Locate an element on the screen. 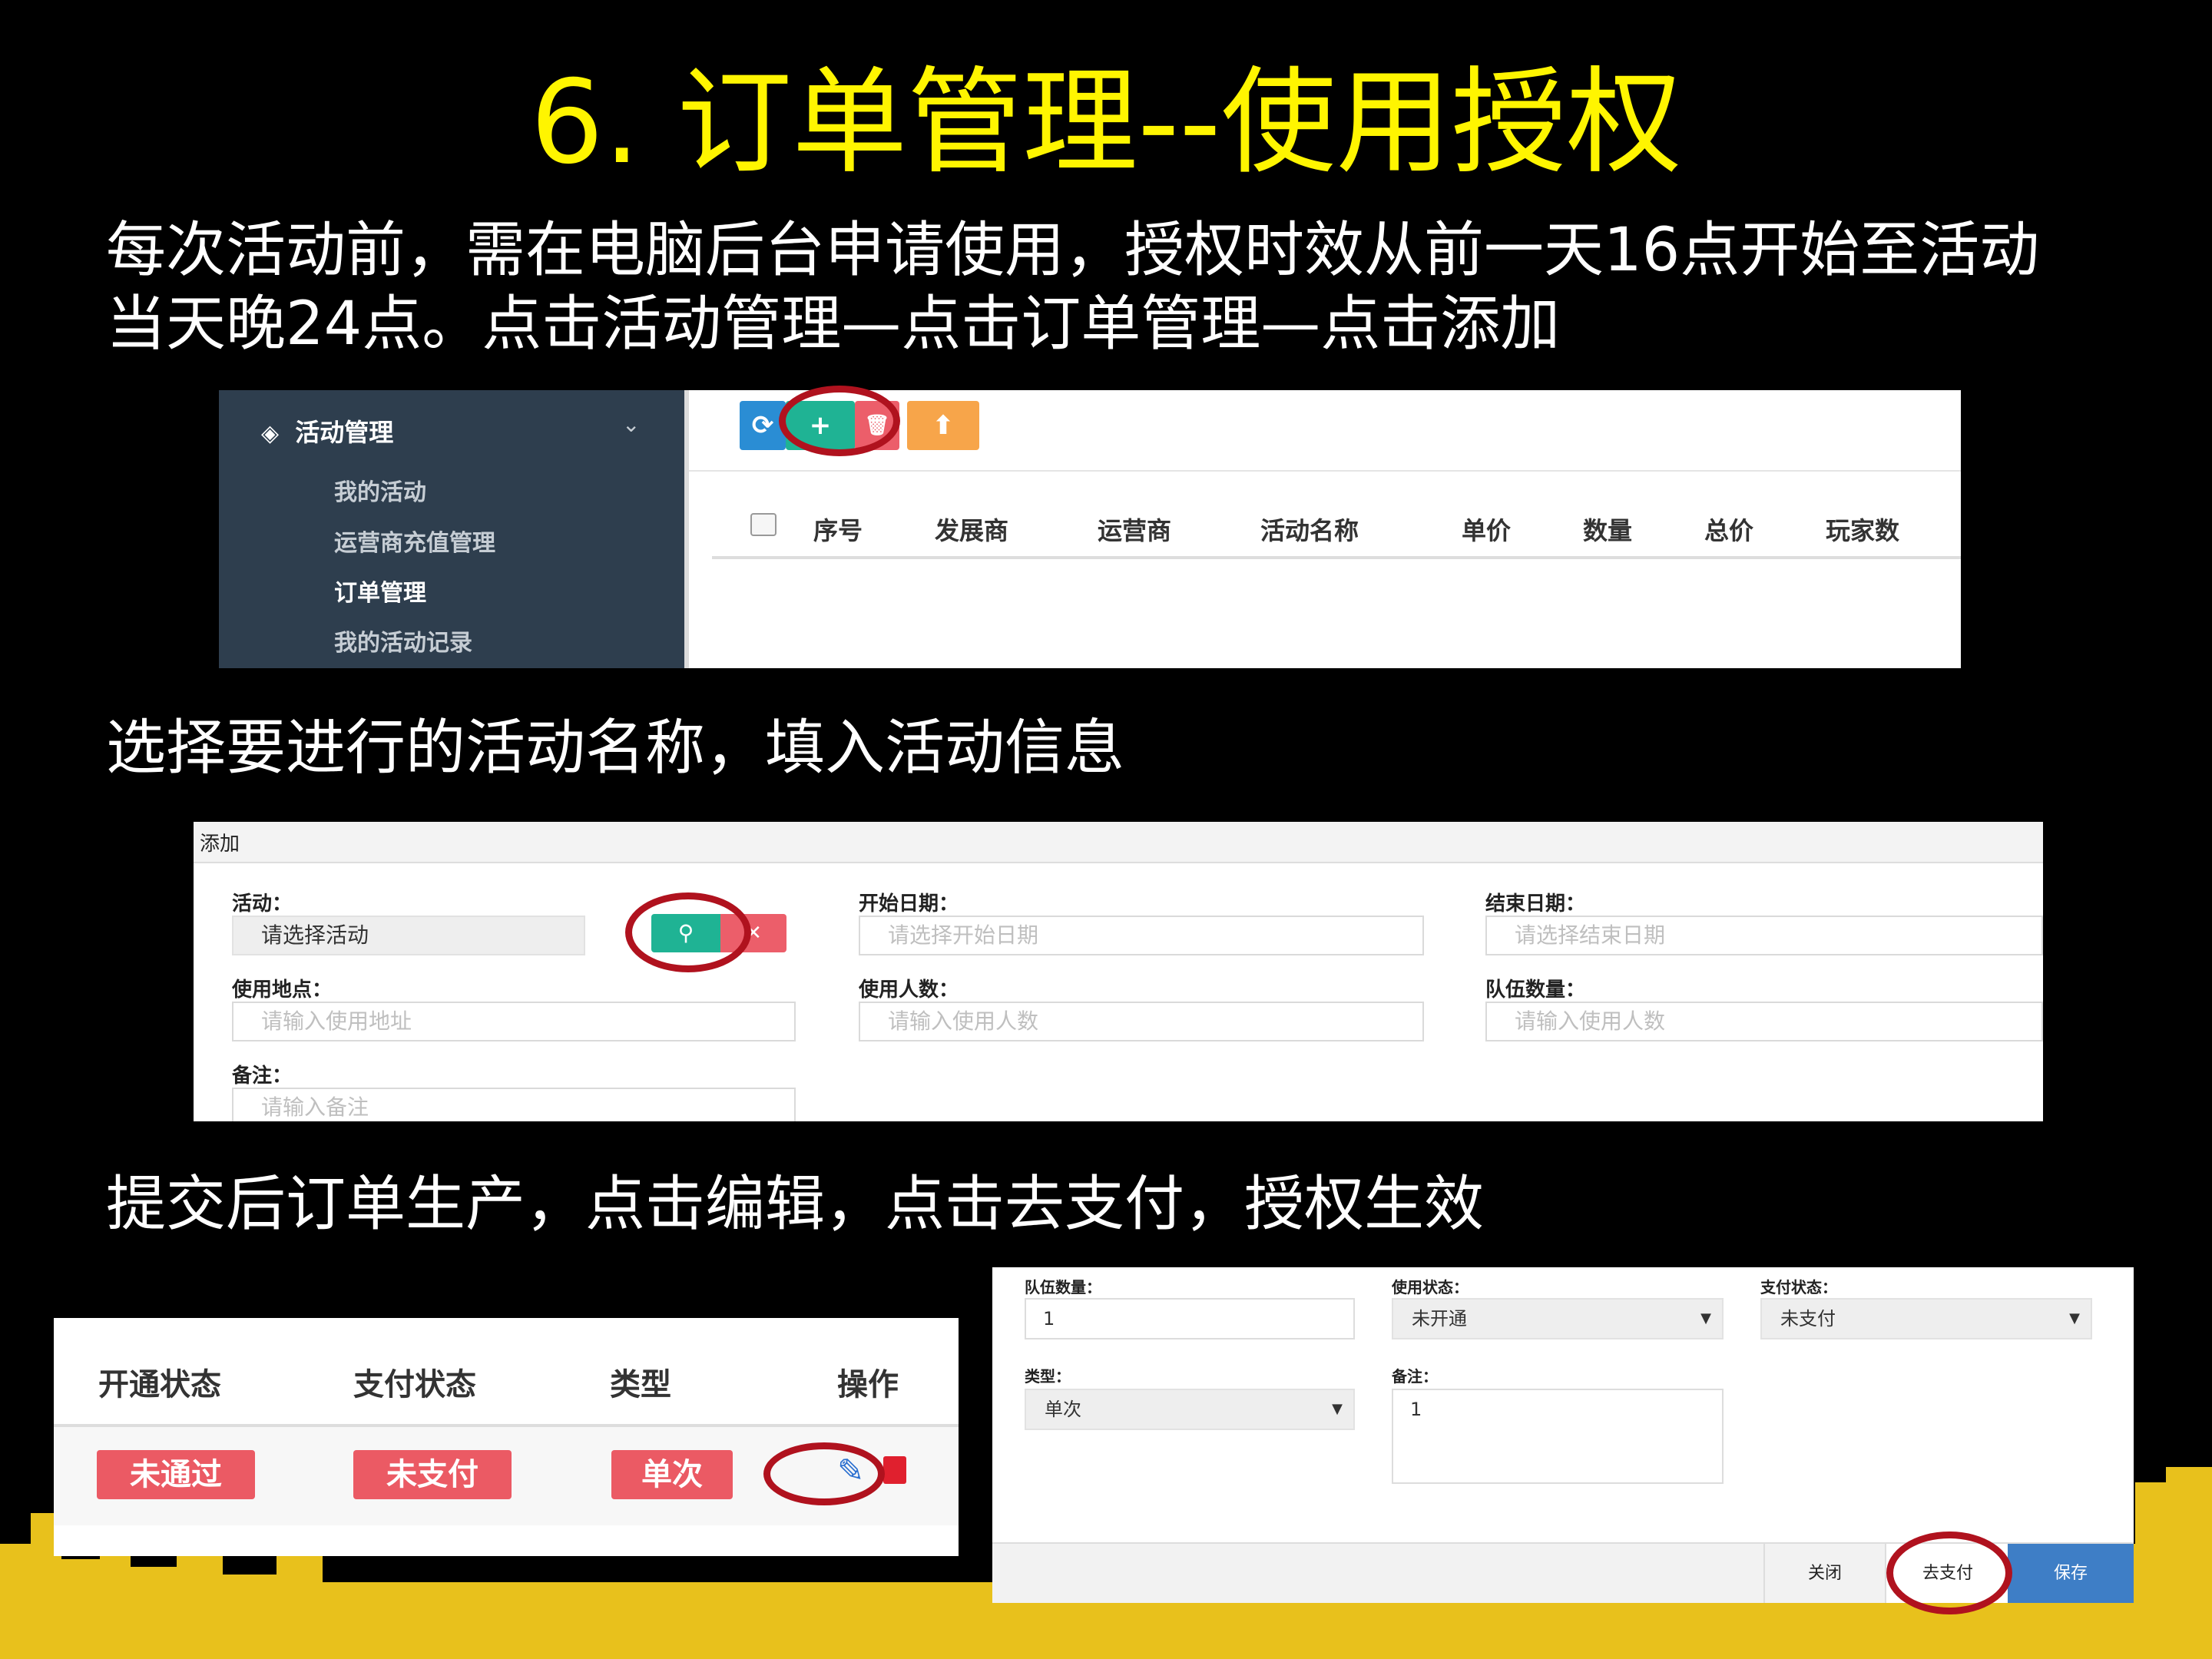 The height and width of the screenshot is (1659, 2212). pay-status-select: 未支付 ▼ is located at coordinates (1926, 1319).